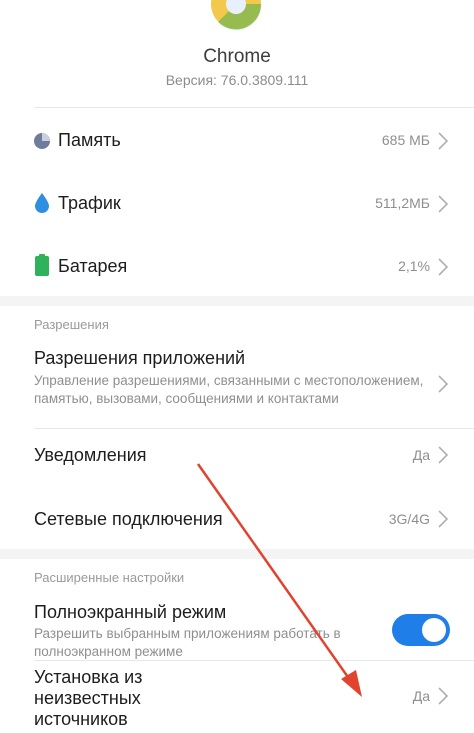  I want to click on memory-row: Память 685 МБ, so click(237, 141).